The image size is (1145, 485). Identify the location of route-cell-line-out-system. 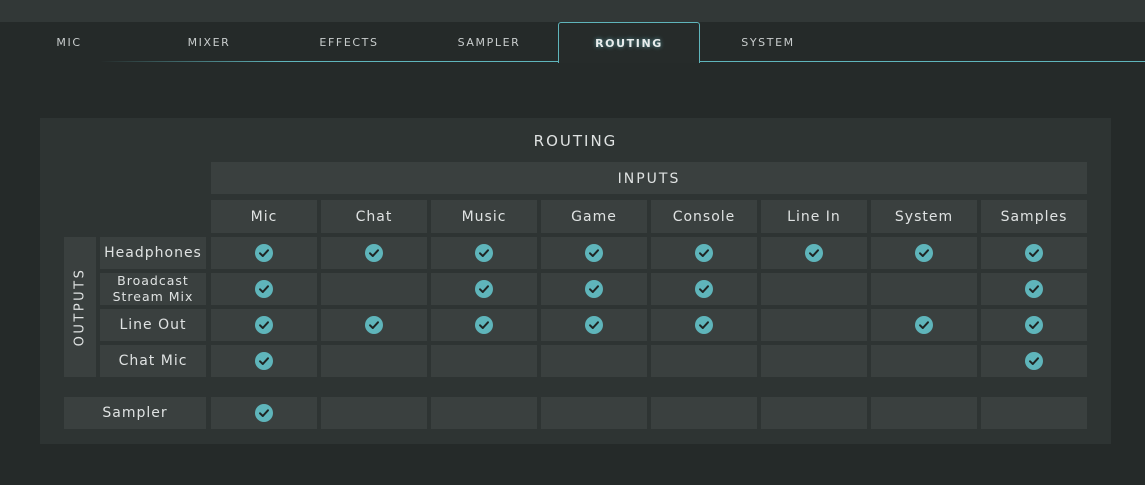
(924, 325).